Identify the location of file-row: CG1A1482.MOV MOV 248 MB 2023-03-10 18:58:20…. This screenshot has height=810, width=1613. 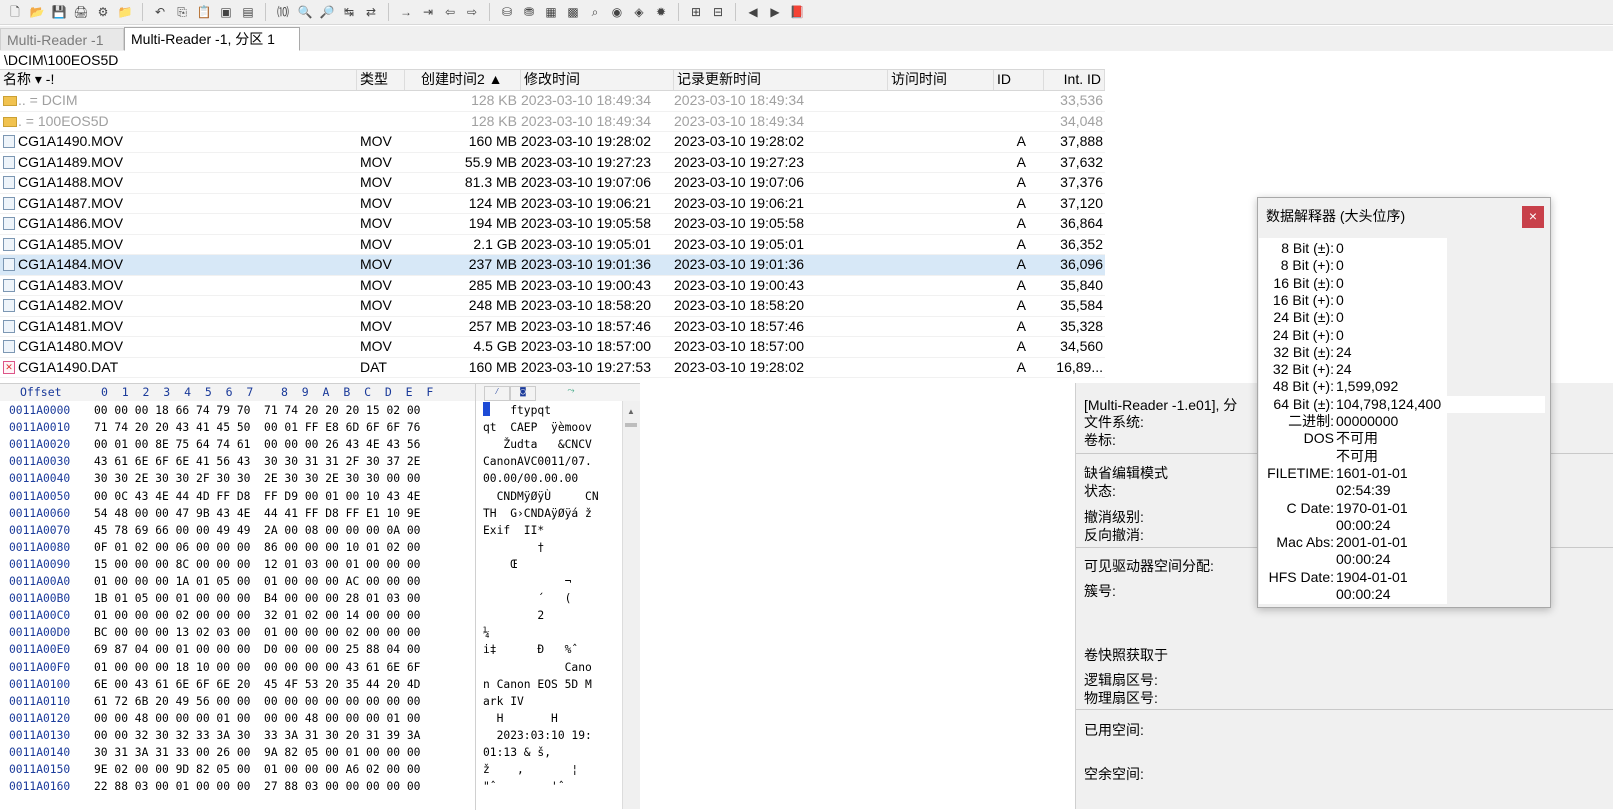
(552, 306).